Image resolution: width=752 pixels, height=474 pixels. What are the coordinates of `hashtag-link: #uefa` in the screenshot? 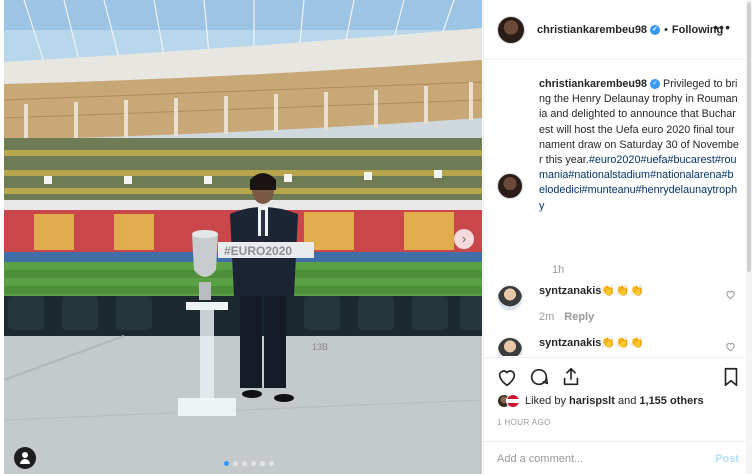 It's located at (653, 160).